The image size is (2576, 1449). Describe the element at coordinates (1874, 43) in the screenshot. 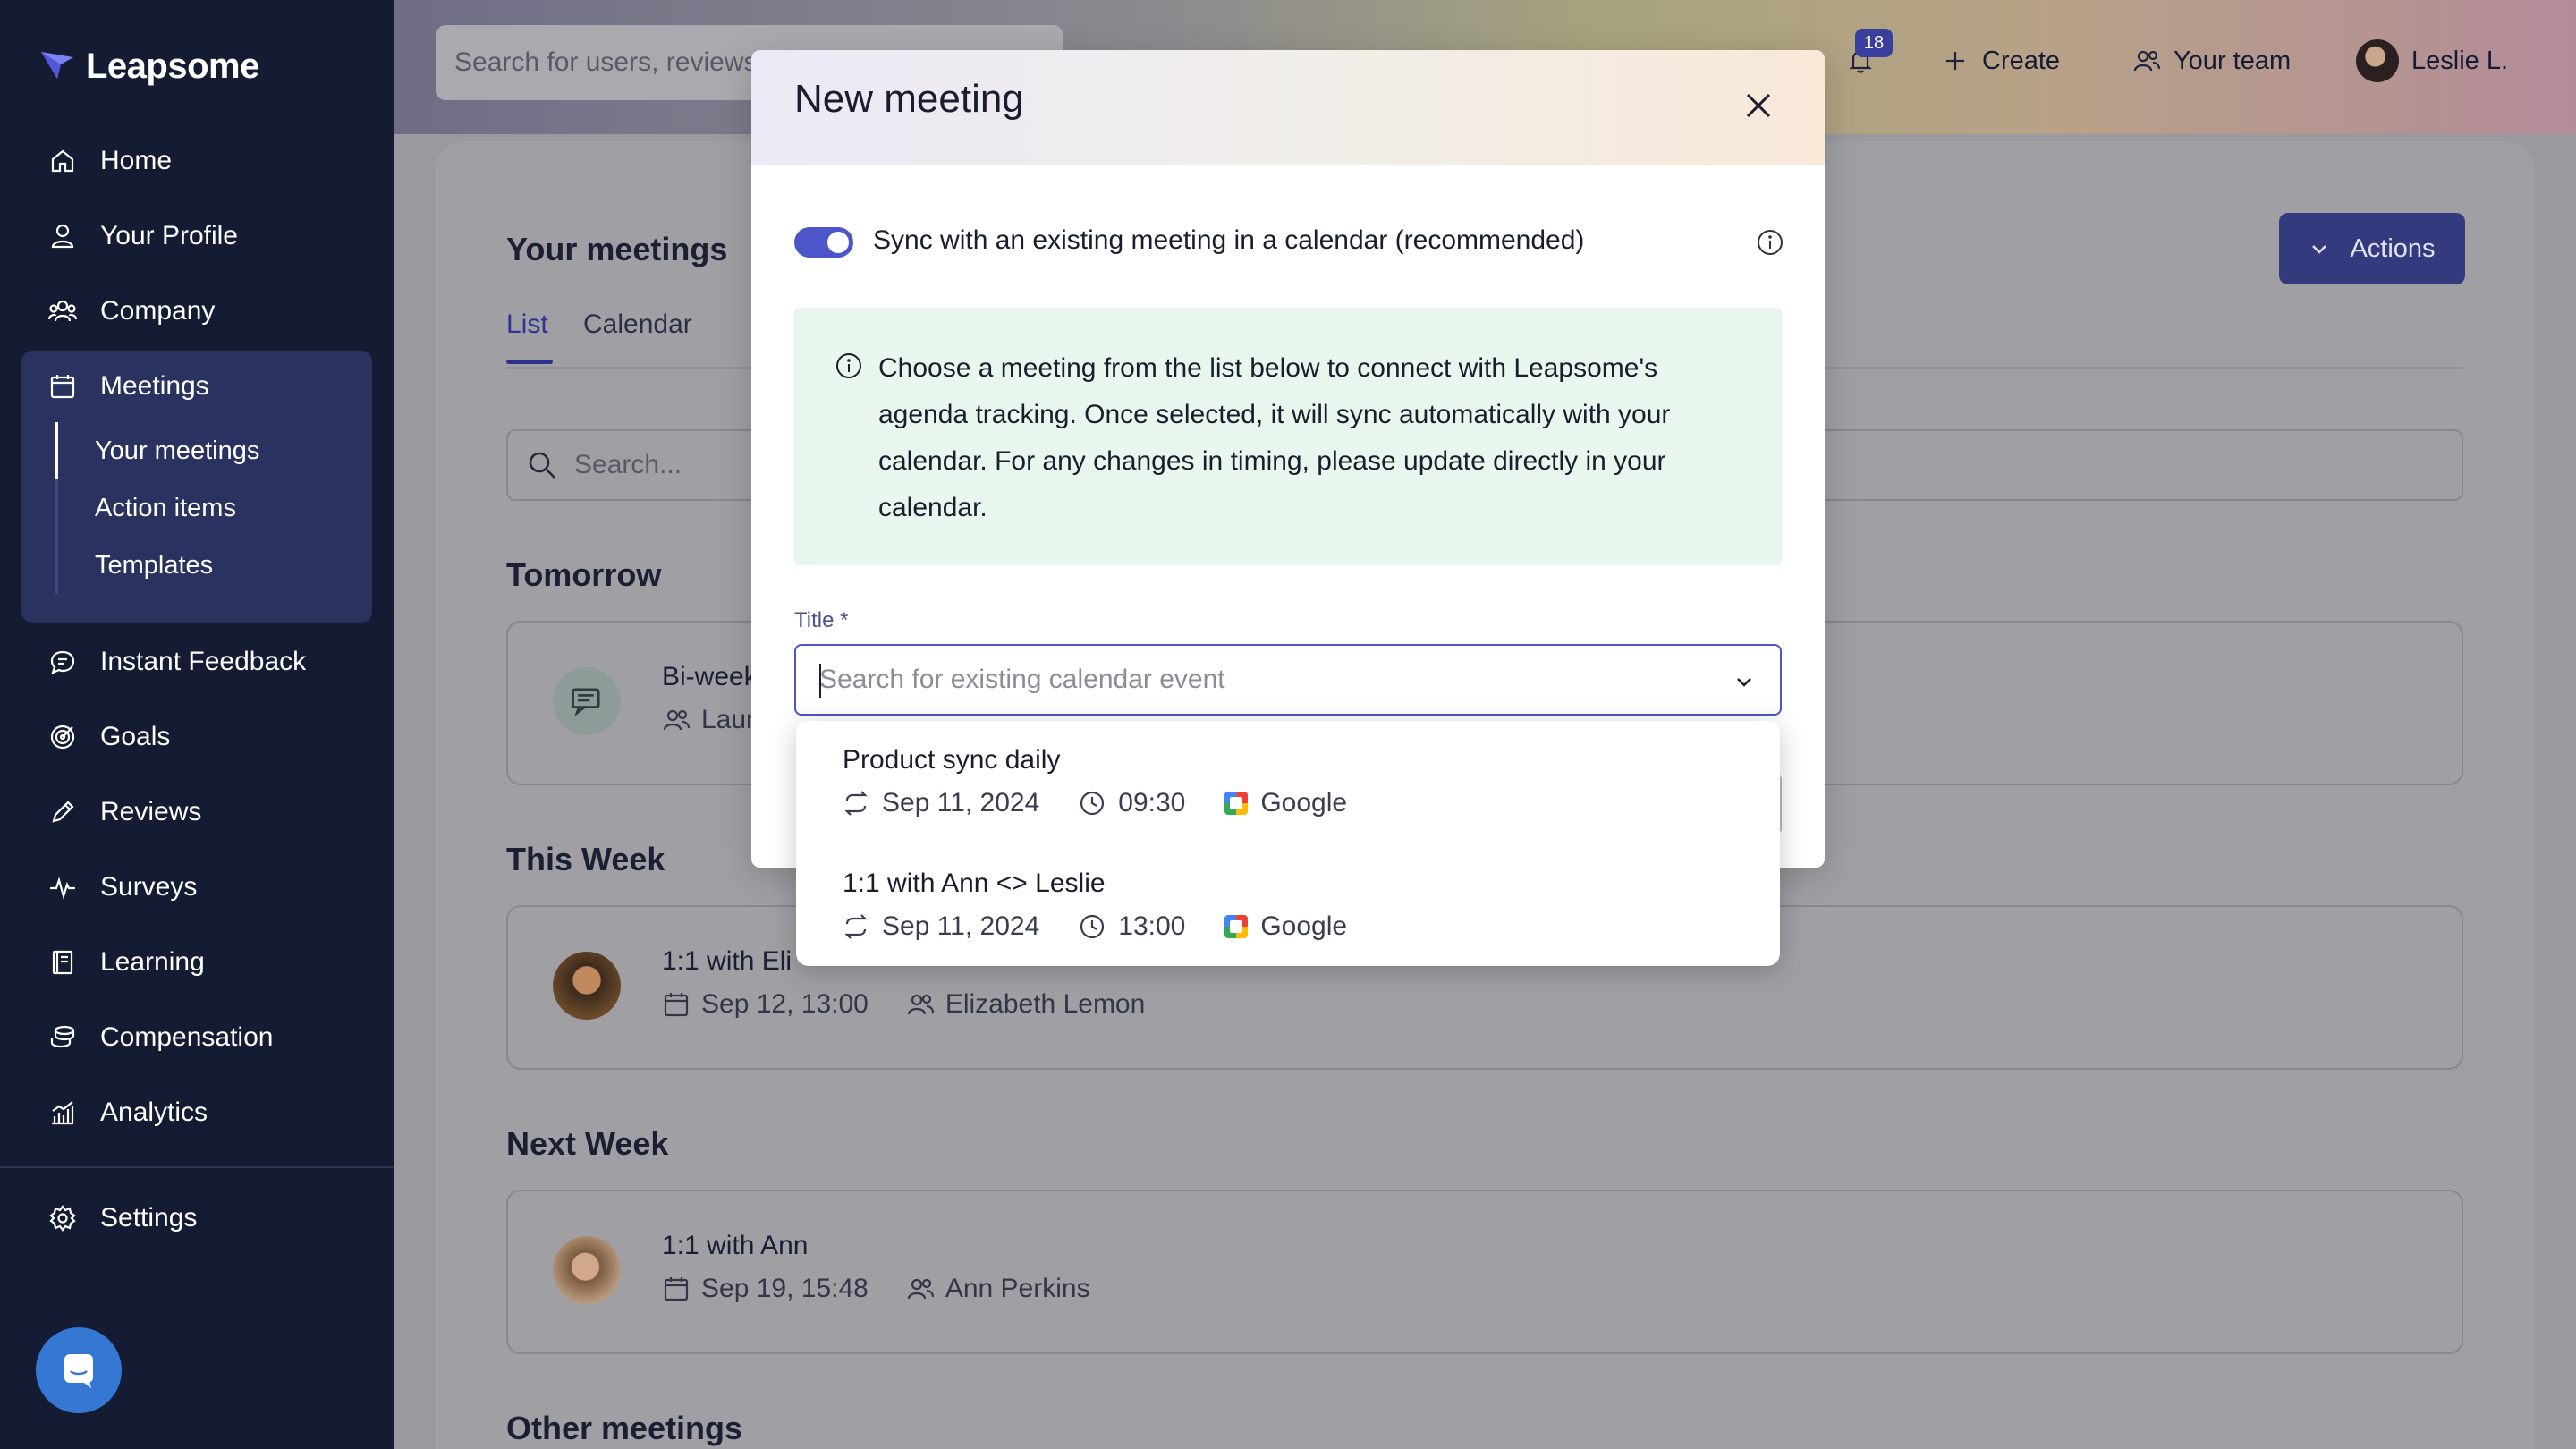

I see `notification-badge: 18` at that location.